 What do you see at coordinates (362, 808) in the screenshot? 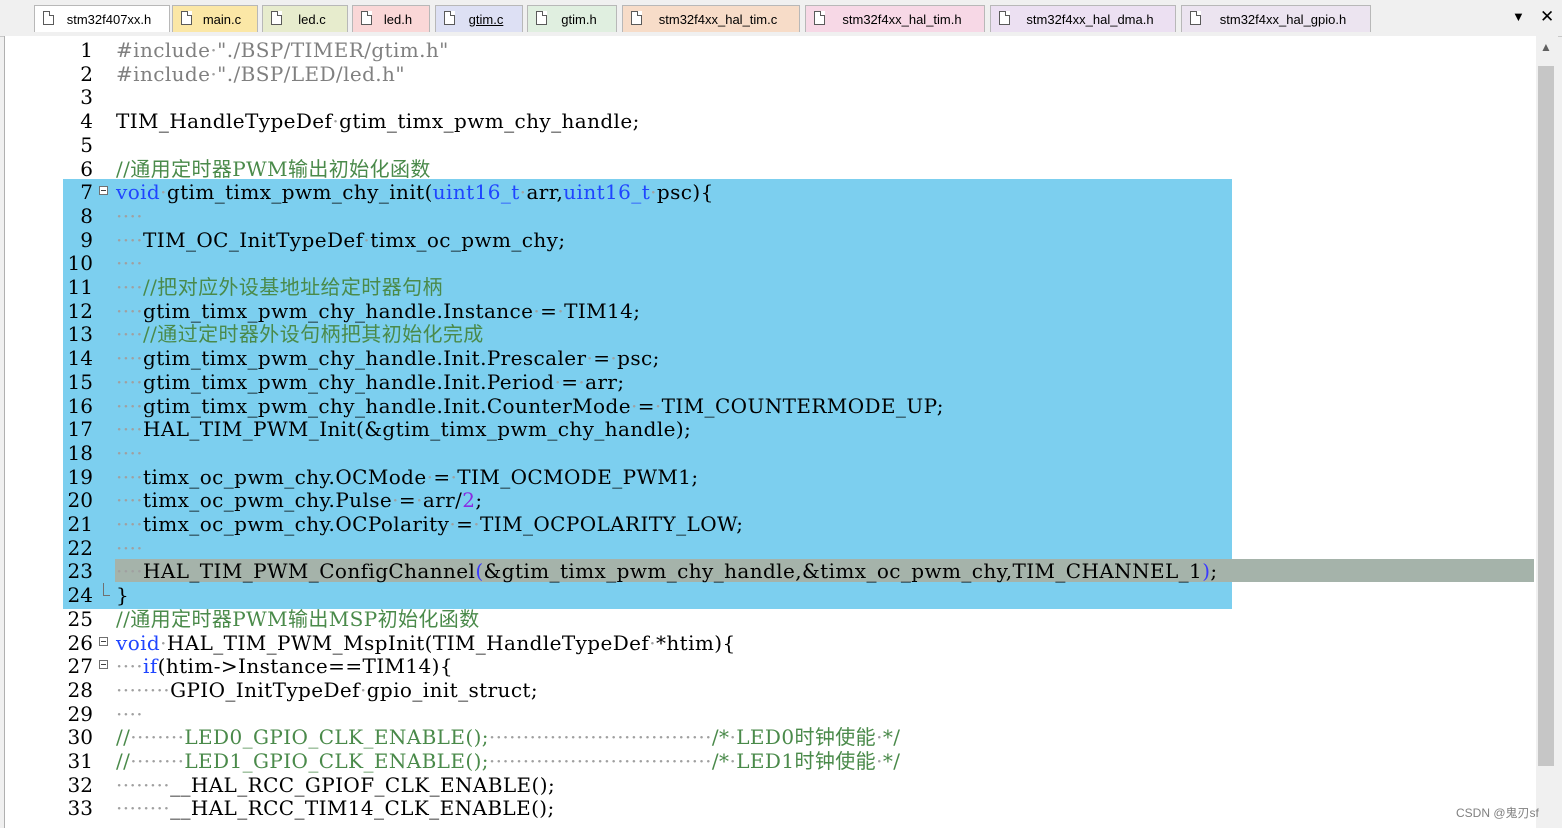
I see `code-token: __HAL_RCC_TIM14_CLK_ENABLE();` at bounding box center [362, 808].